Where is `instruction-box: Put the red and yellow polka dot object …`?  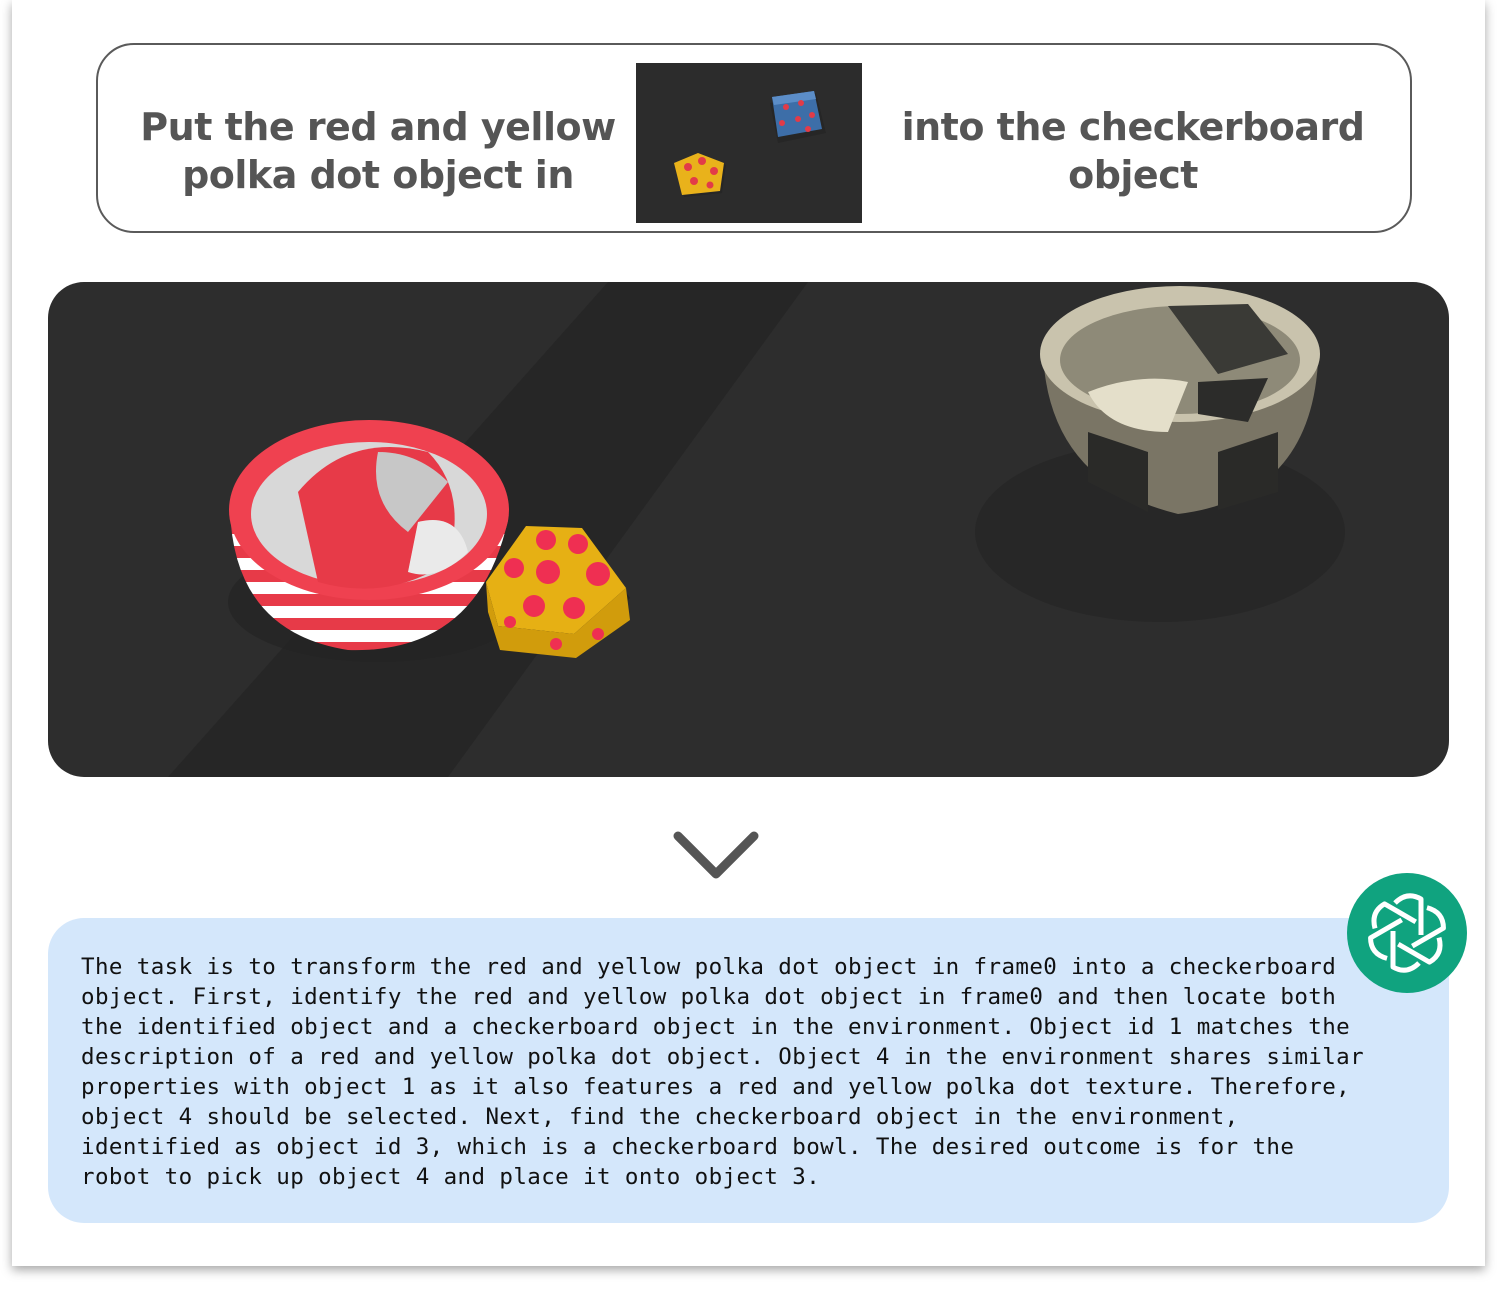 instruction-box: Put the red and yellow polka dot object … is located at coordinates (754, 138).